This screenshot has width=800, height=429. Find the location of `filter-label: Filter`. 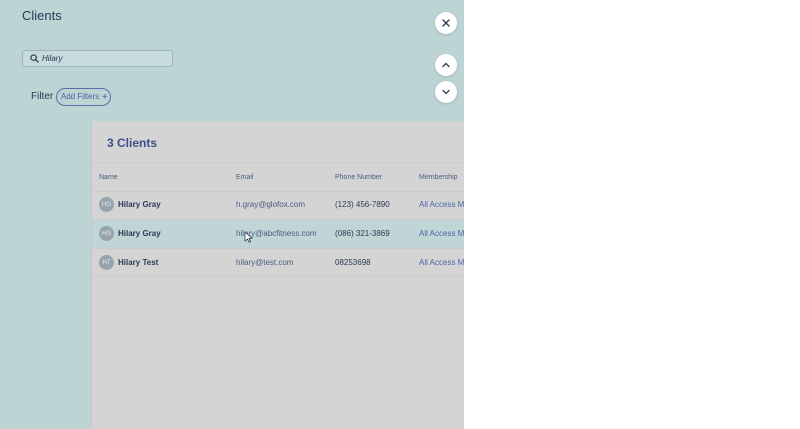

filter-label: Filter is located at coordinates (42, 96).